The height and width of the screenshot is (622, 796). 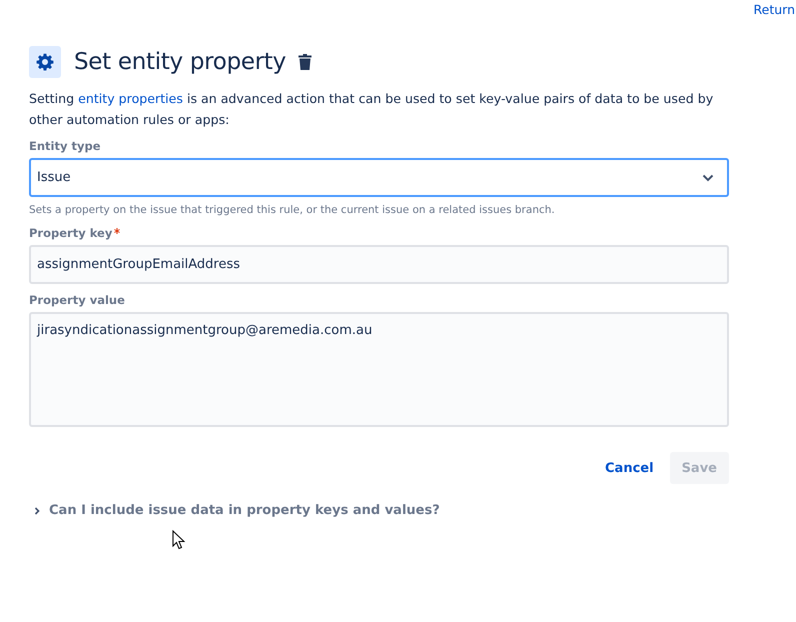 I want to click on field-label: Property key, so click(x=379, y=233).